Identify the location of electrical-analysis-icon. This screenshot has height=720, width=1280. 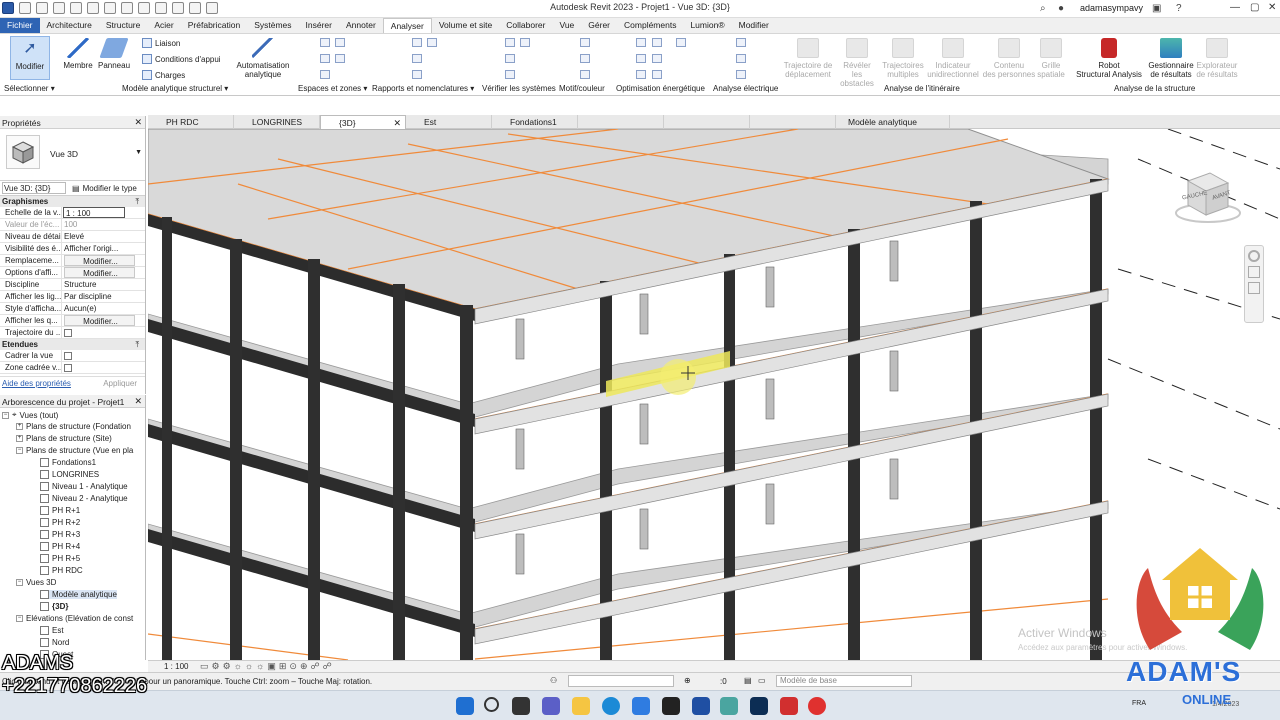
(741, 74).